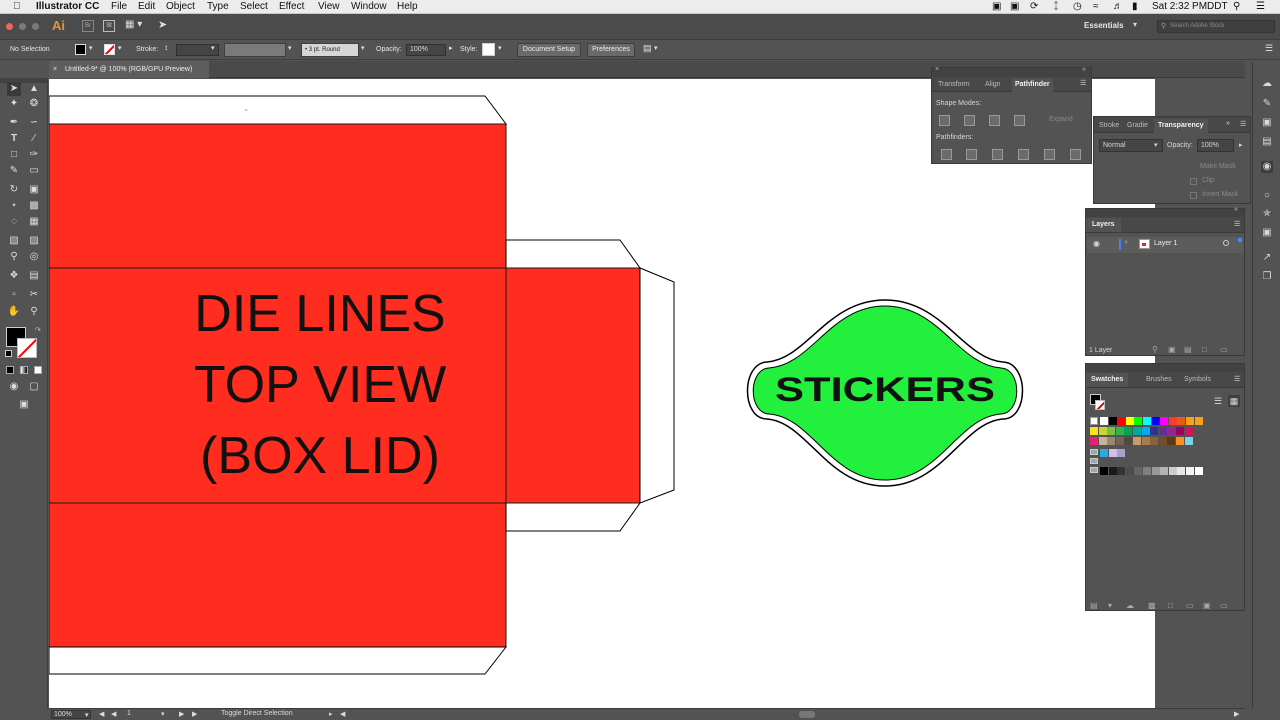 The width and height of the screenshot is (1280, 720). What do you see at coordinates (181, 714) in the screenshot?
I see `next-artboard-icon: ▶` at bounding box center [181, 714].